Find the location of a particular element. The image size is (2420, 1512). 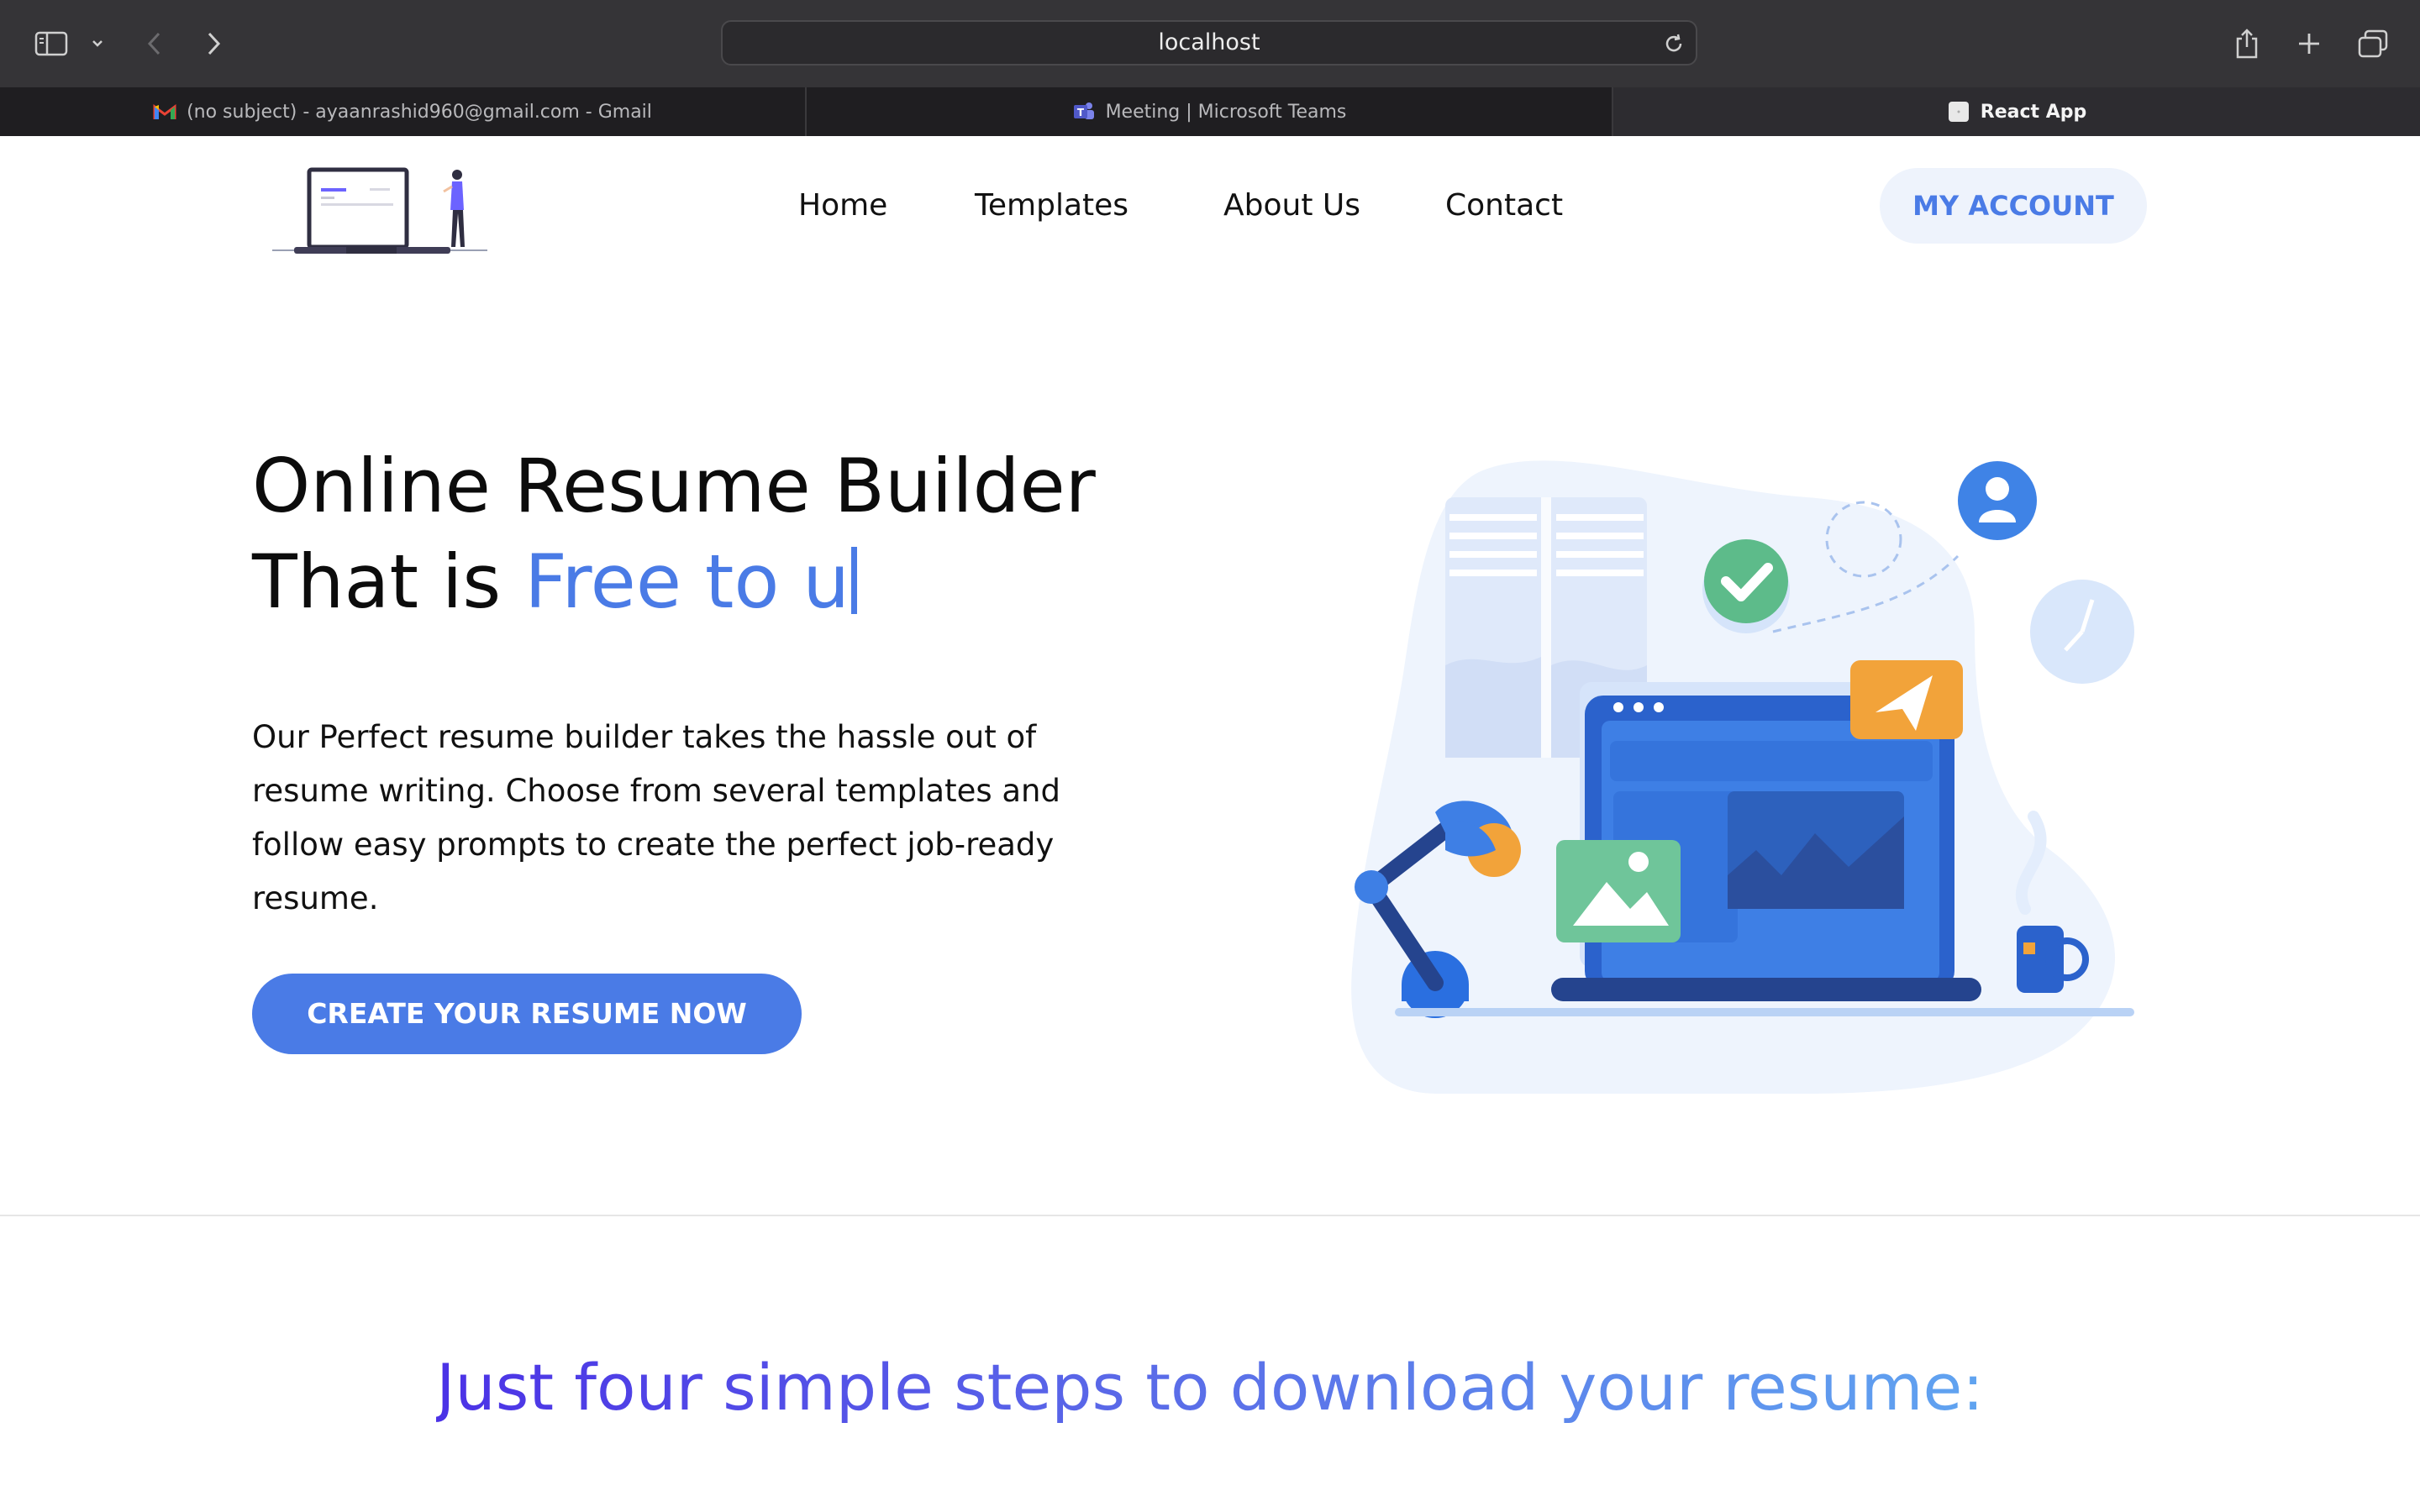

hero-title-accent: Free to u is located at coordinates (687, 581).